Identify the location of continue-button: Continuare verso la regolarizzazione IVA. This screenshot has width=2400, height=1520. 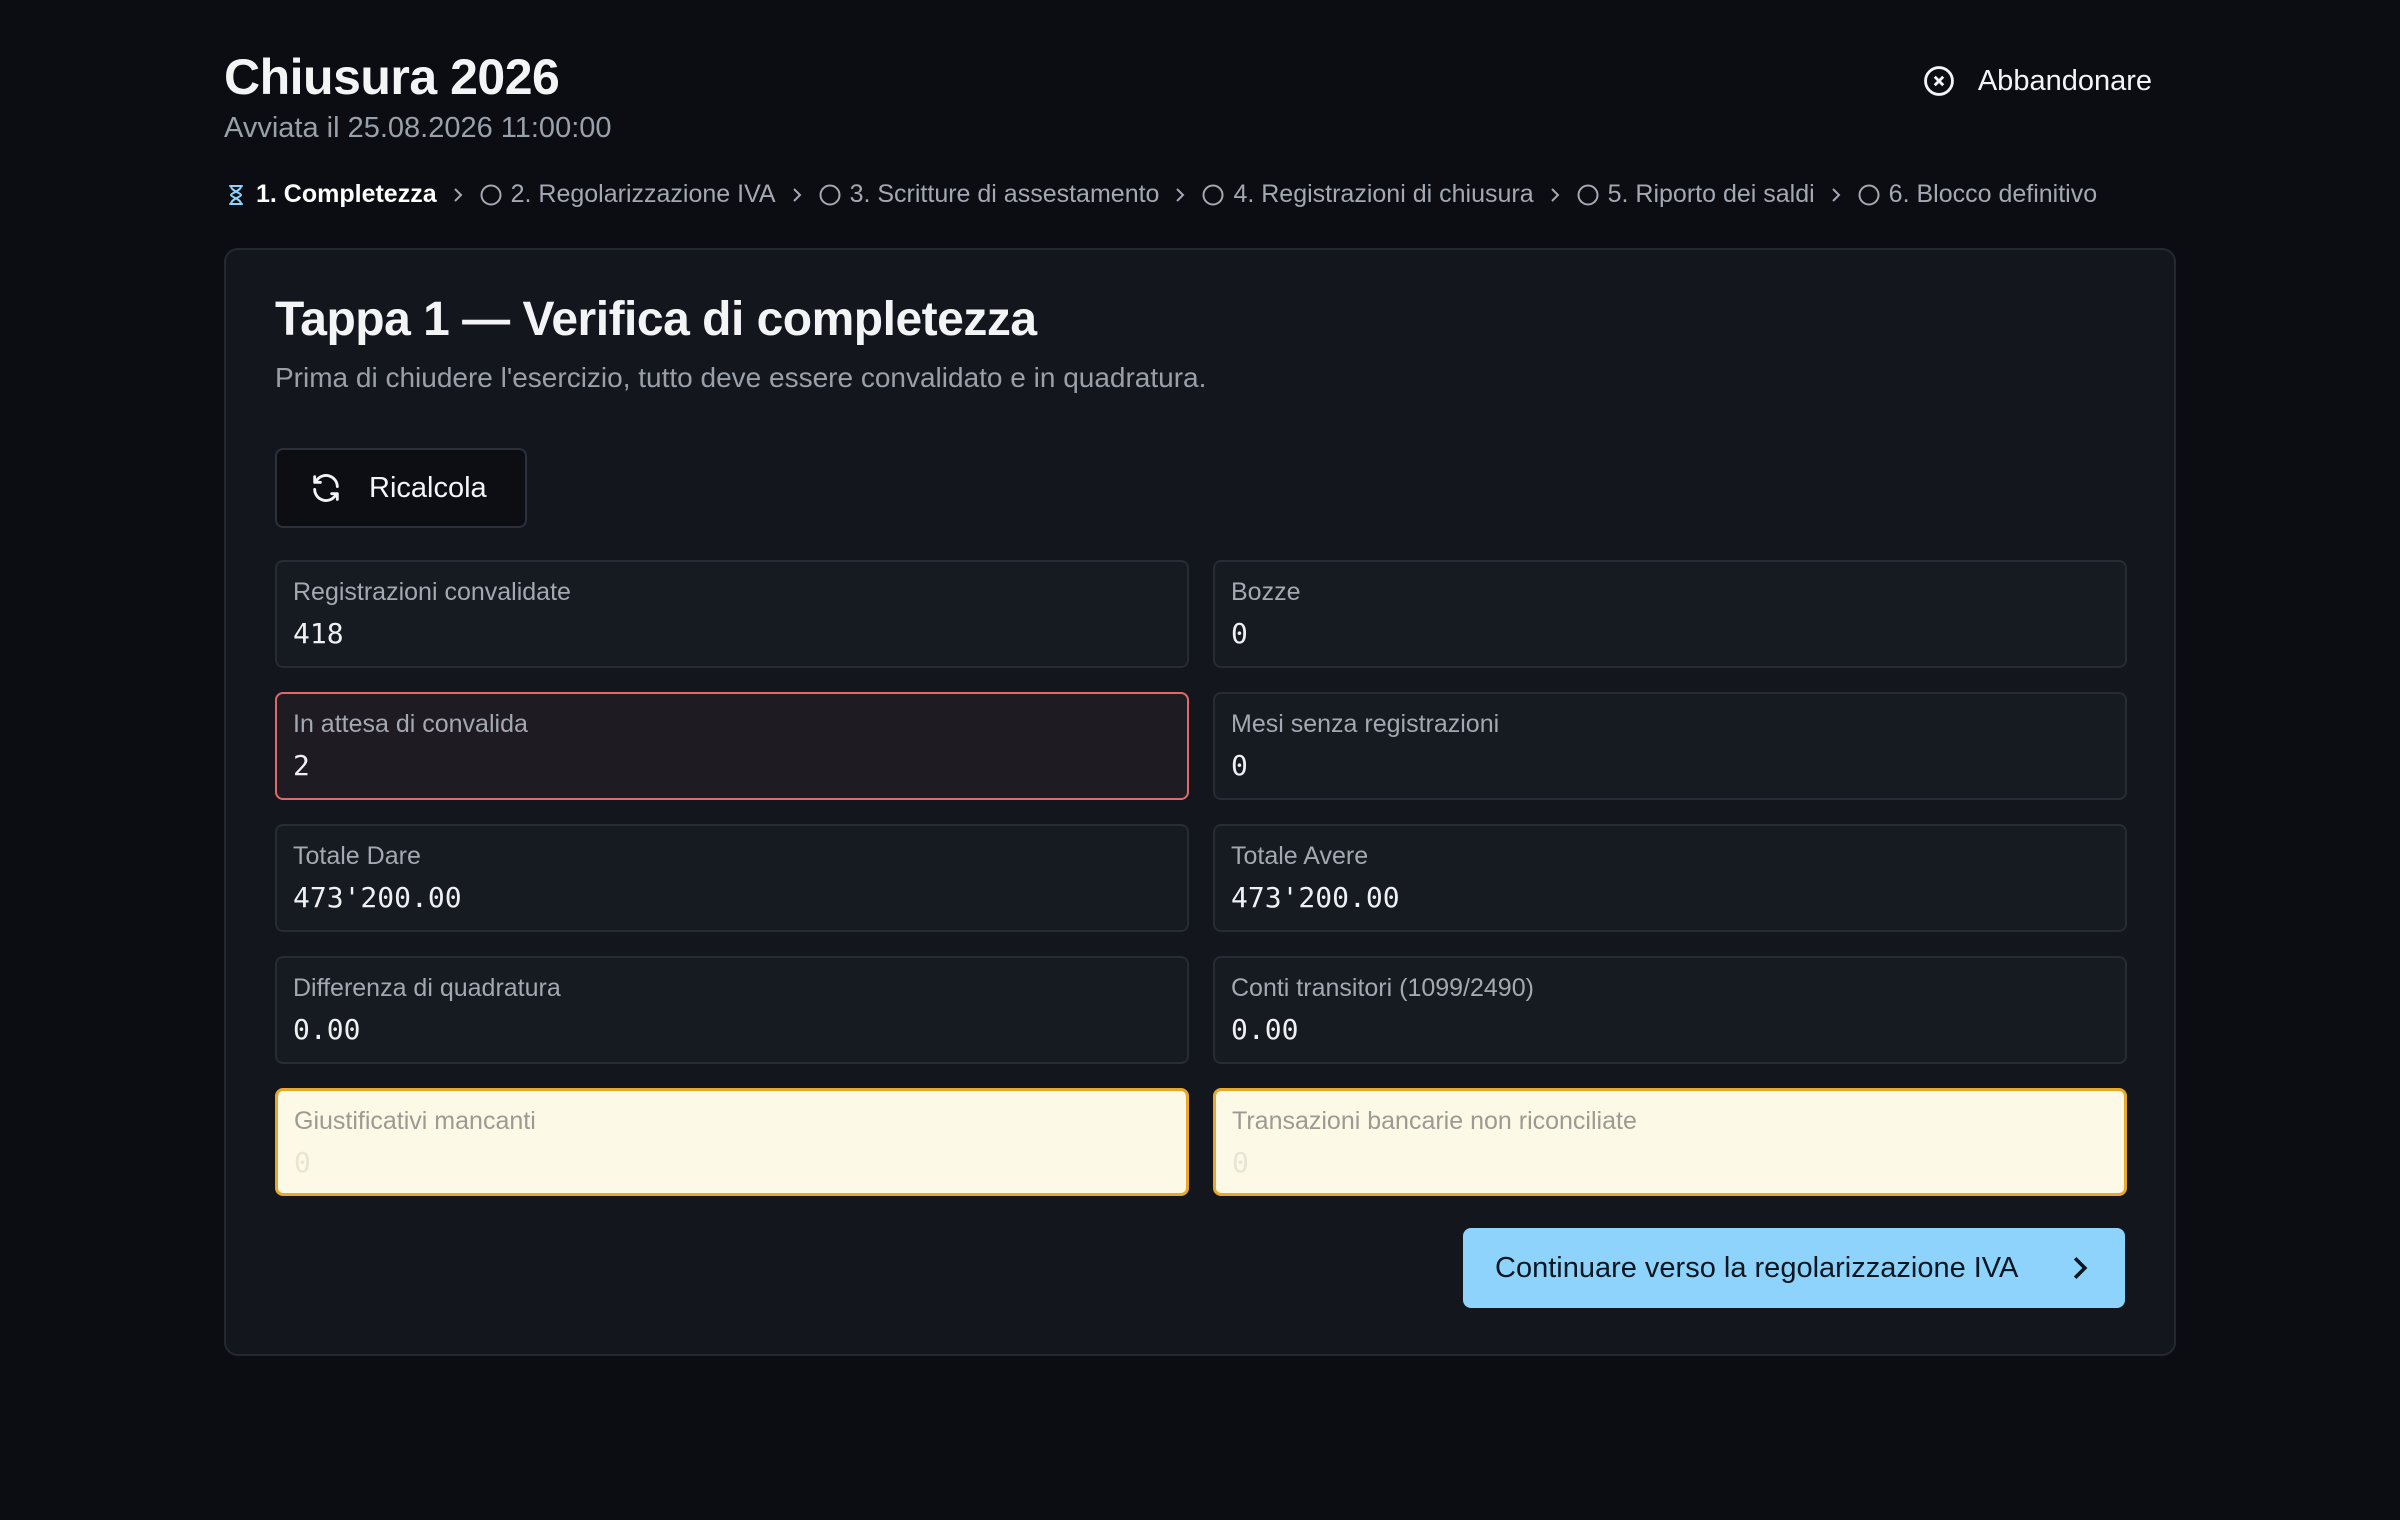
(1794, 1268).